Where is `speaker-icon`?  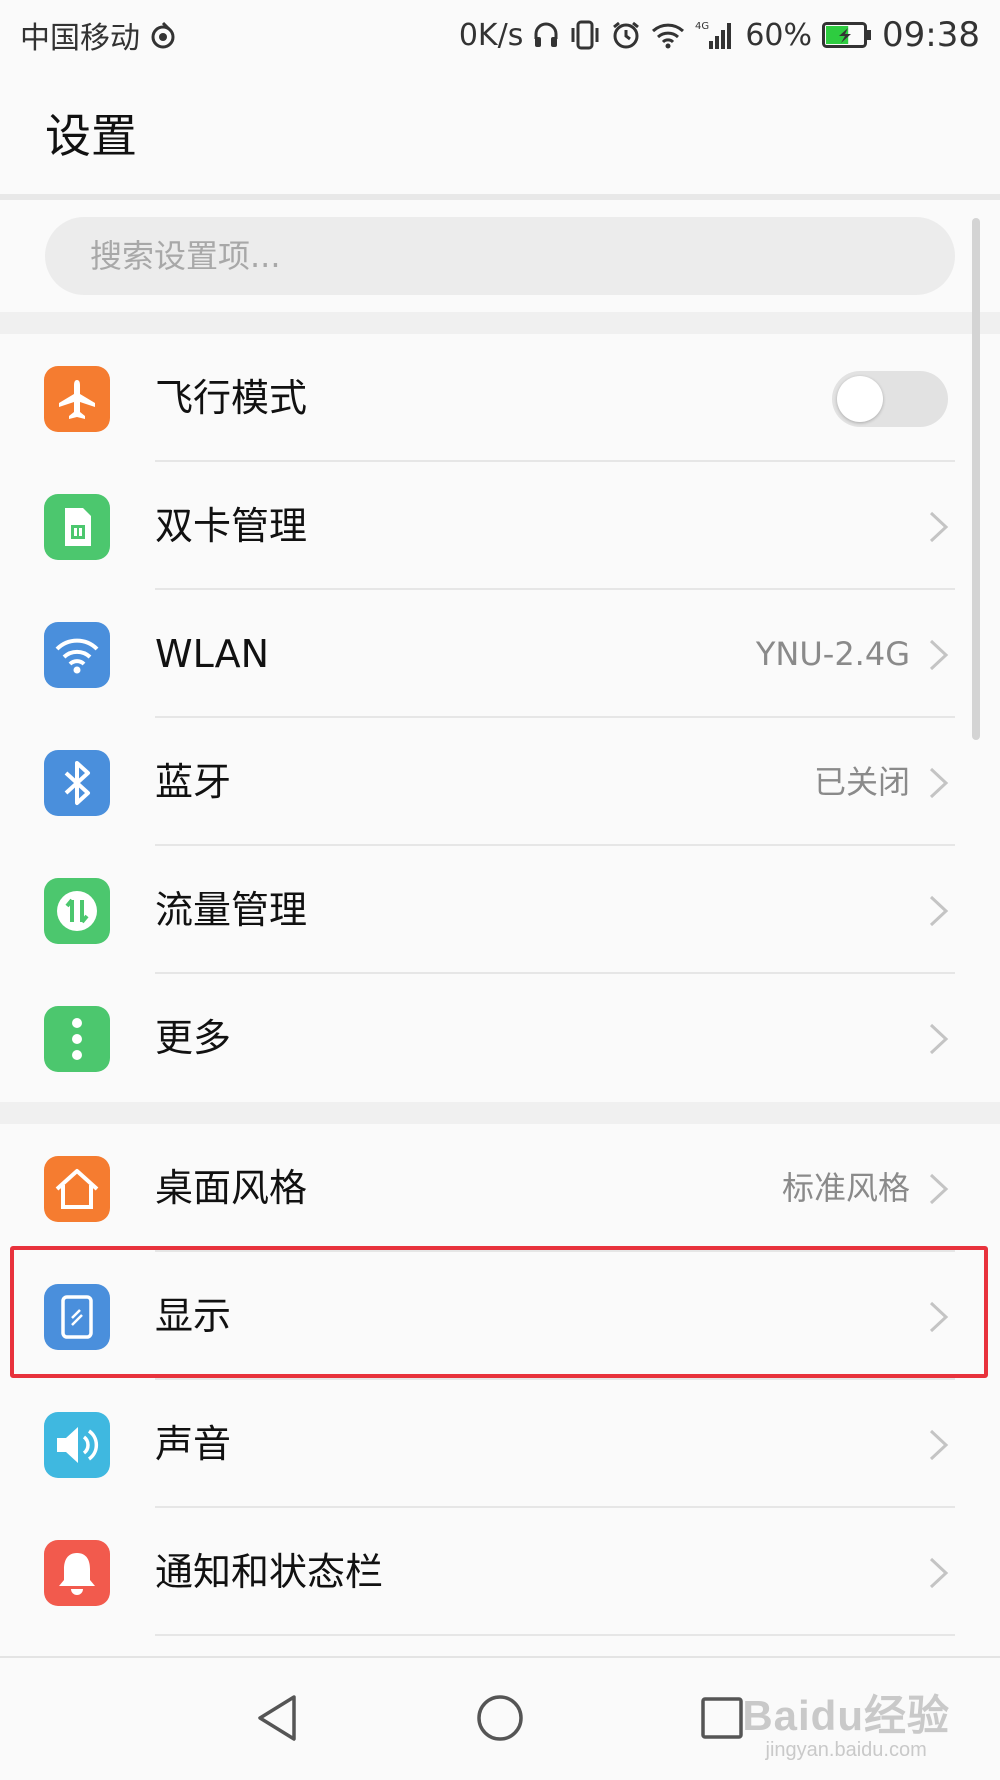
speaker-icon is located at coordinates (77, 1445).